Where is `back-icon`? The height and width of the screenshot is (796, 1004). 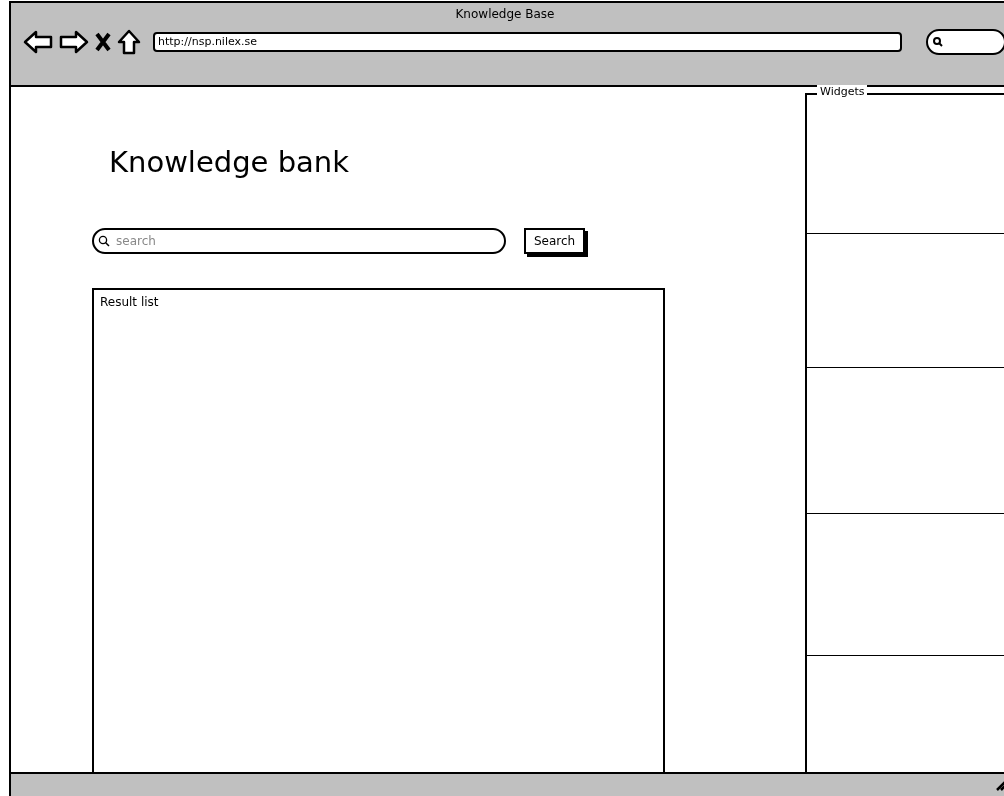 back-icon is located at coordinates (38, 42).